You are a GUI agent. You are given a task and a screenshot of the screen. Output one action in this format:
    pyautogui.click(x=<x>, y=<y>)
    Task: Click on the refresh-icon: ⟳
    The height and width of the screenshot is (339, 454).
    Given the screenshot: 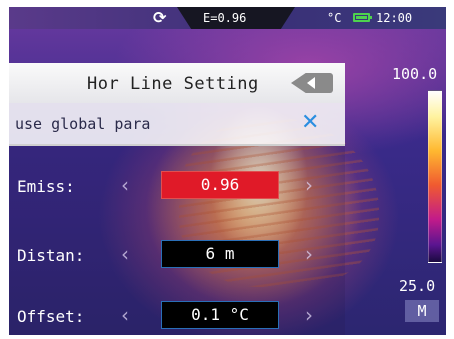 What is the action you would take?
    pyautogui.click(x=159, y=17)
    